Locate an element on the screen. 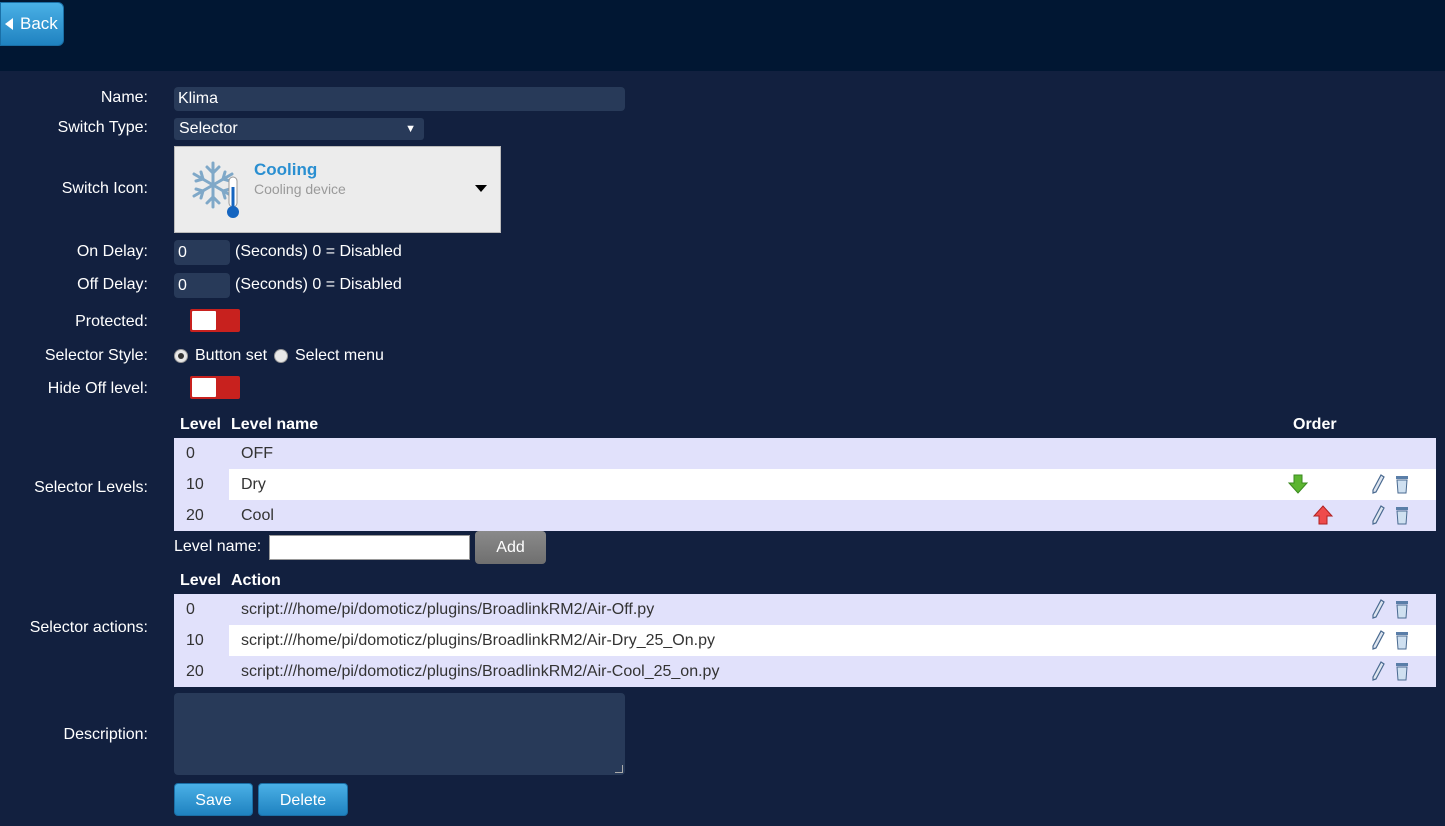 This screenshot has height=826, width=1445. description-label: Description: is located at coordinates (105, 734).